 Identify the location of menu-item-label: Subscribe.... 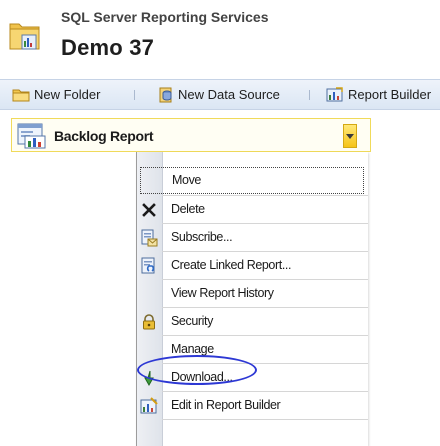
(202, 237).